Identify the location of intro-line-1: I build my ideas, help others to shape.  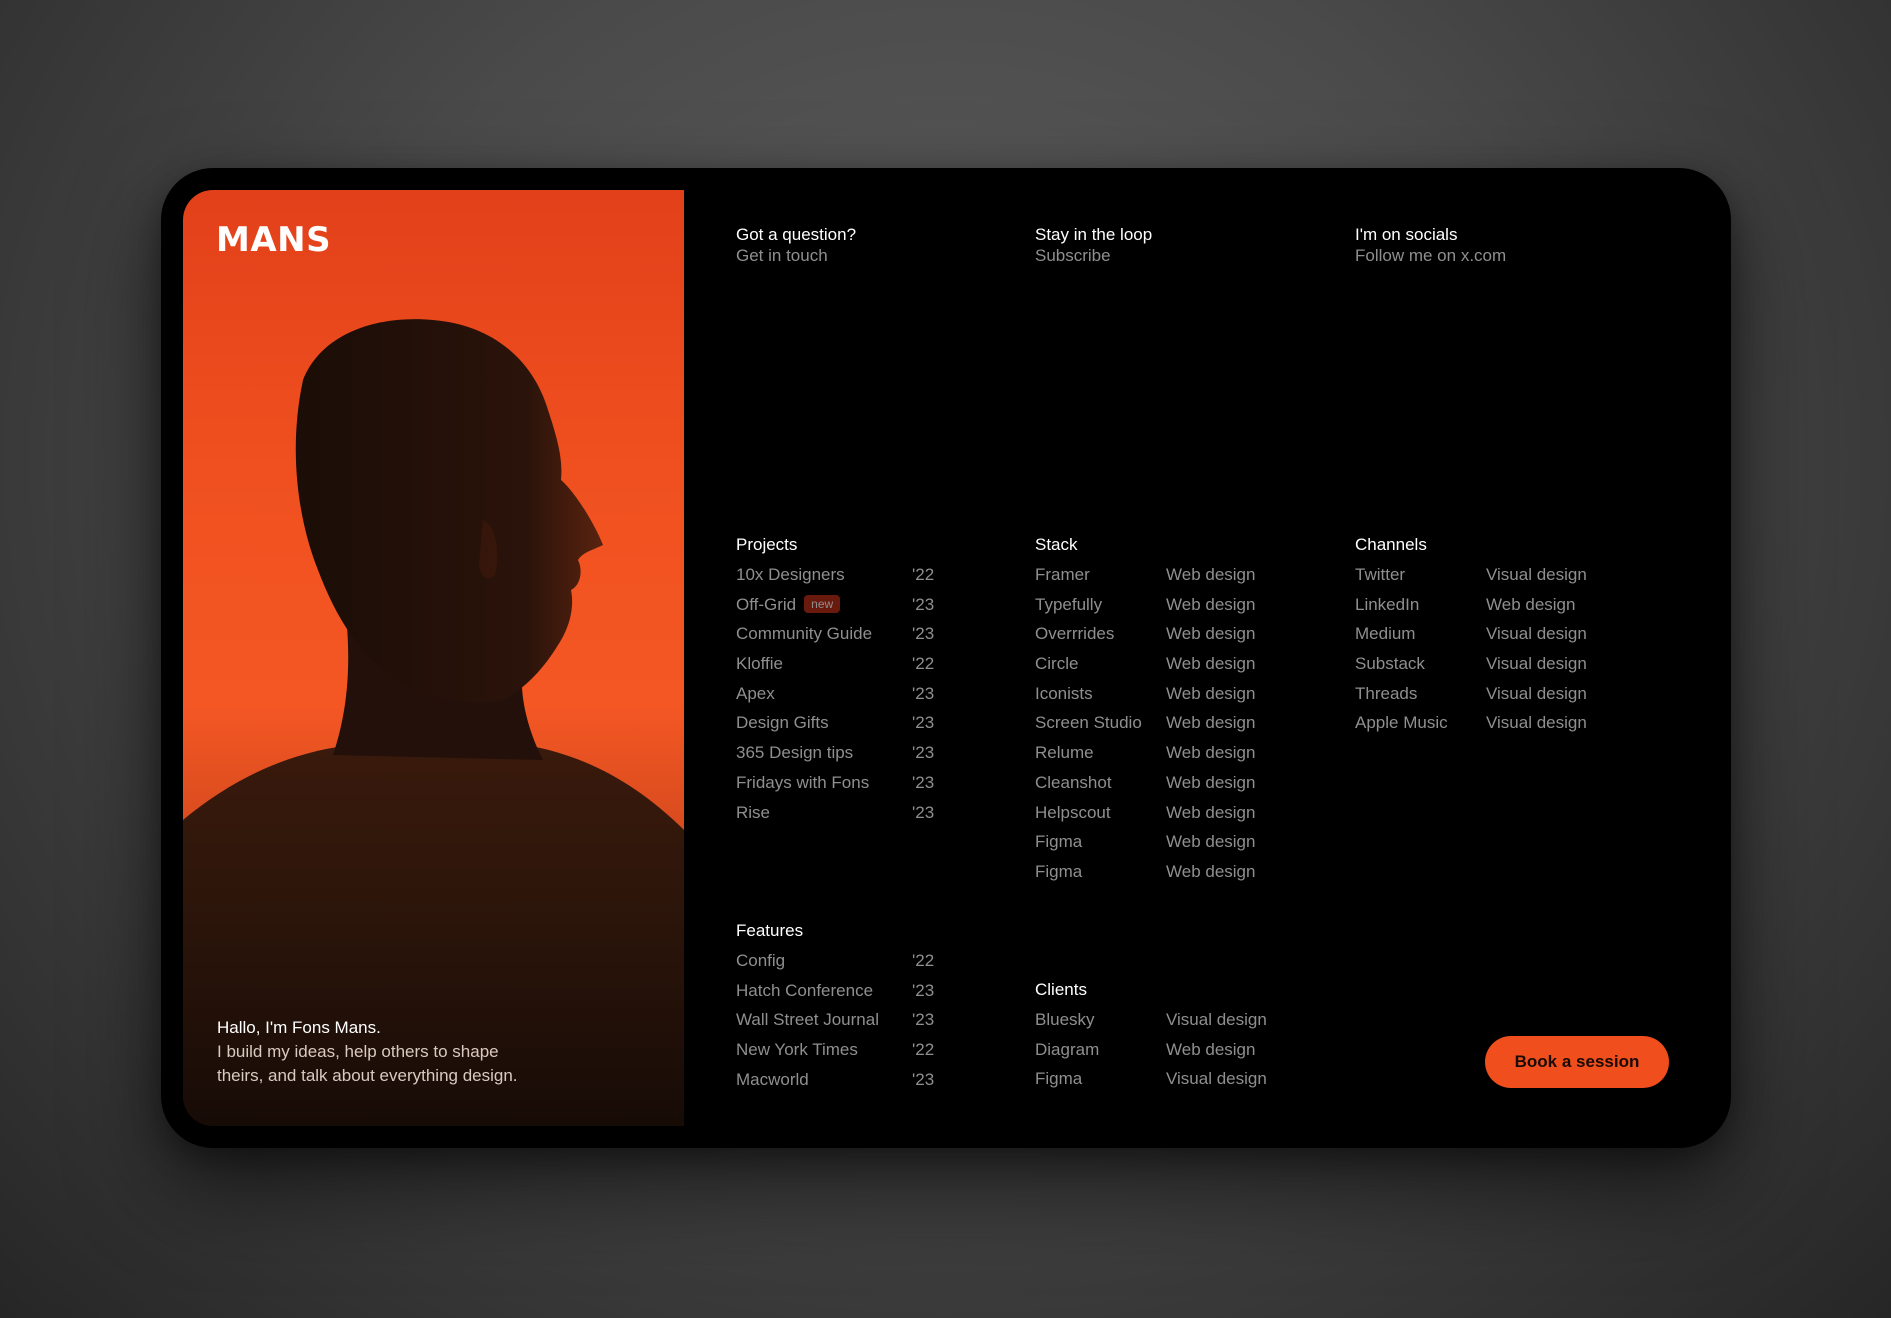
(358, 1051).